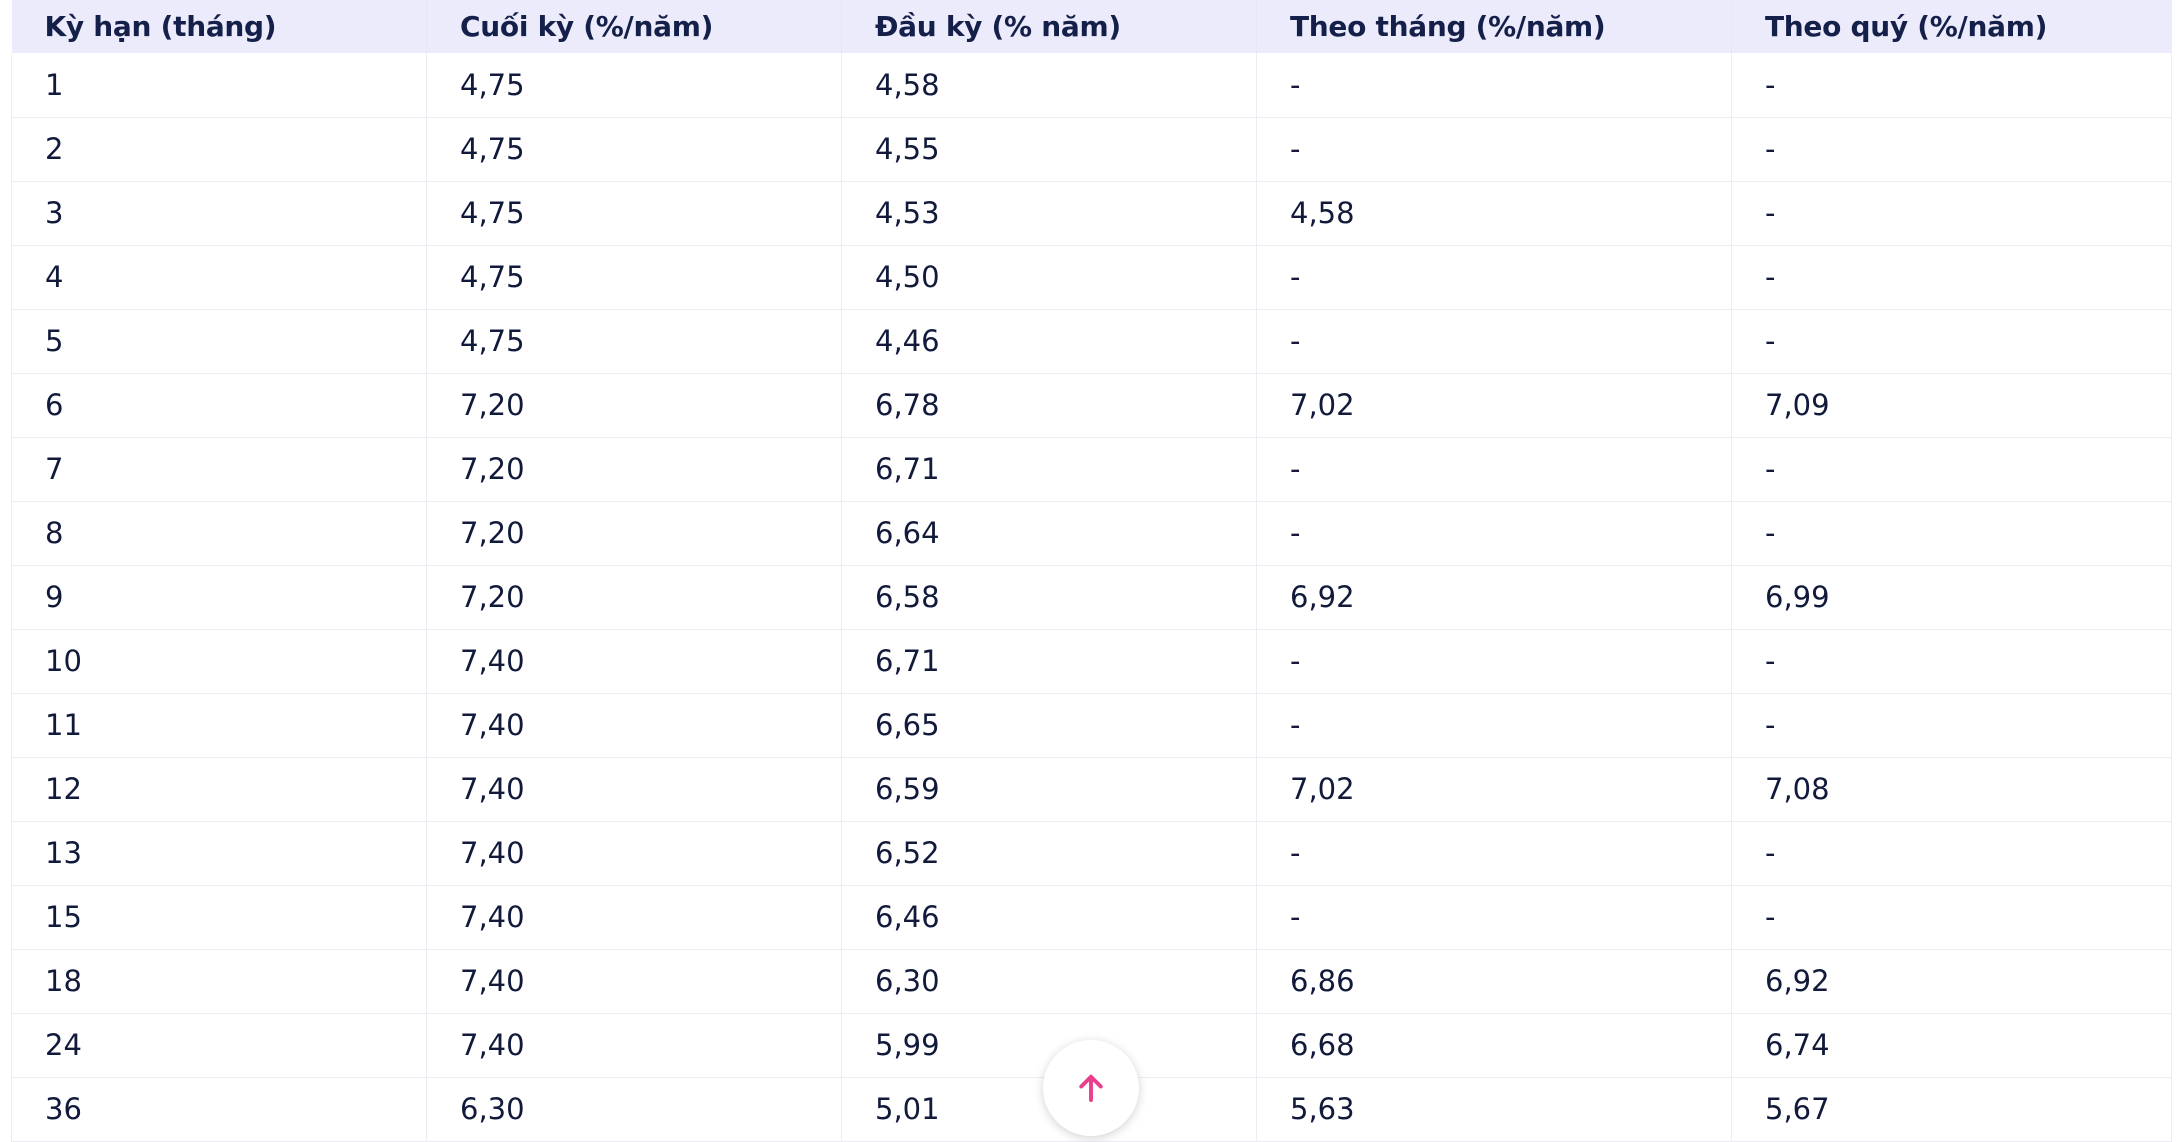 This screenshot has width=2182, height=1142. Describe the element at coordinates (1049, 981) in the screenshot. I see `cell-start-of-term: 6,30` at that location.